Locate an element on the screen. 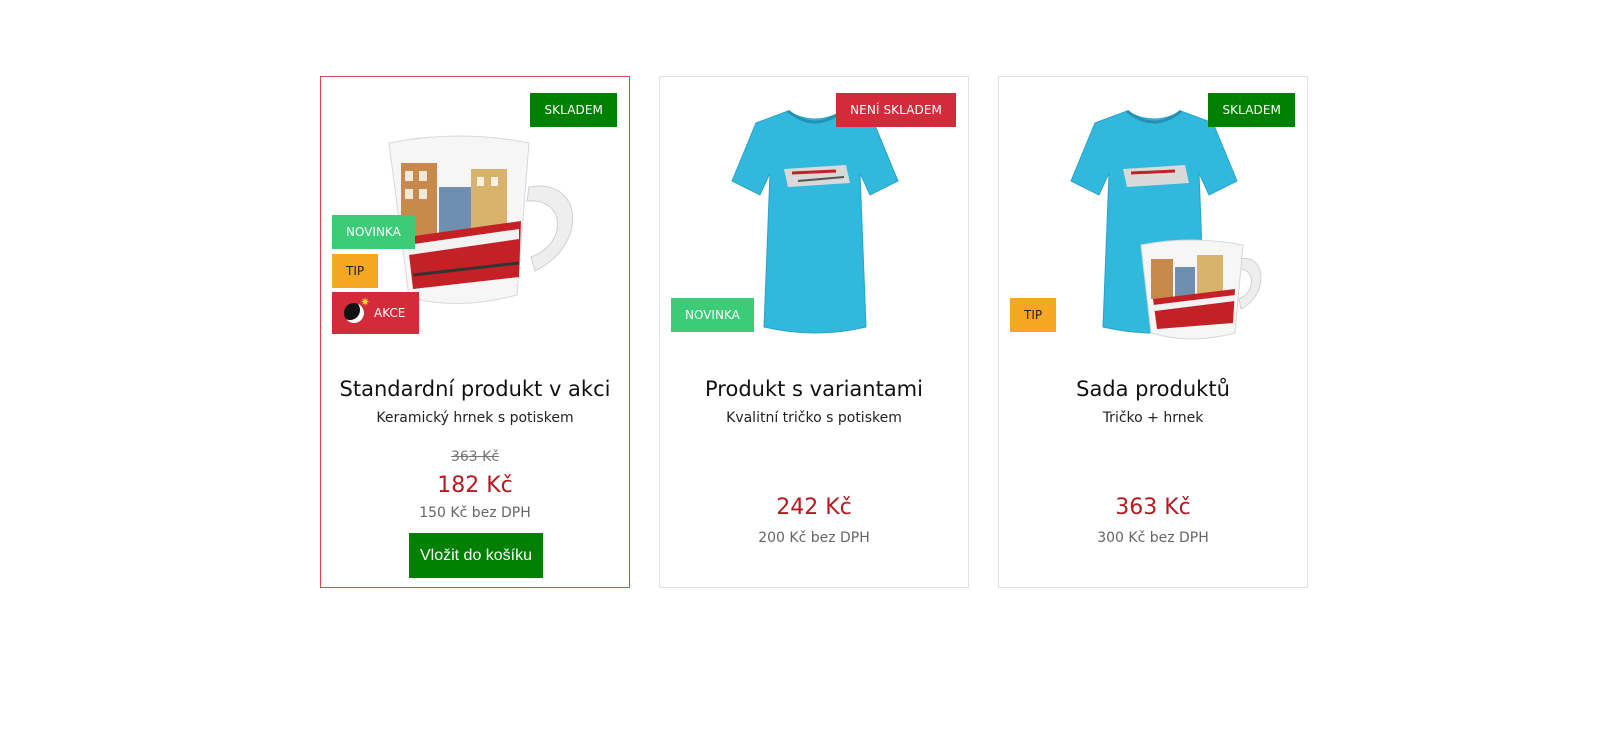 This screenshot has height=732, width=1620. price: 242 Kč is located at coordinates (814, 507).